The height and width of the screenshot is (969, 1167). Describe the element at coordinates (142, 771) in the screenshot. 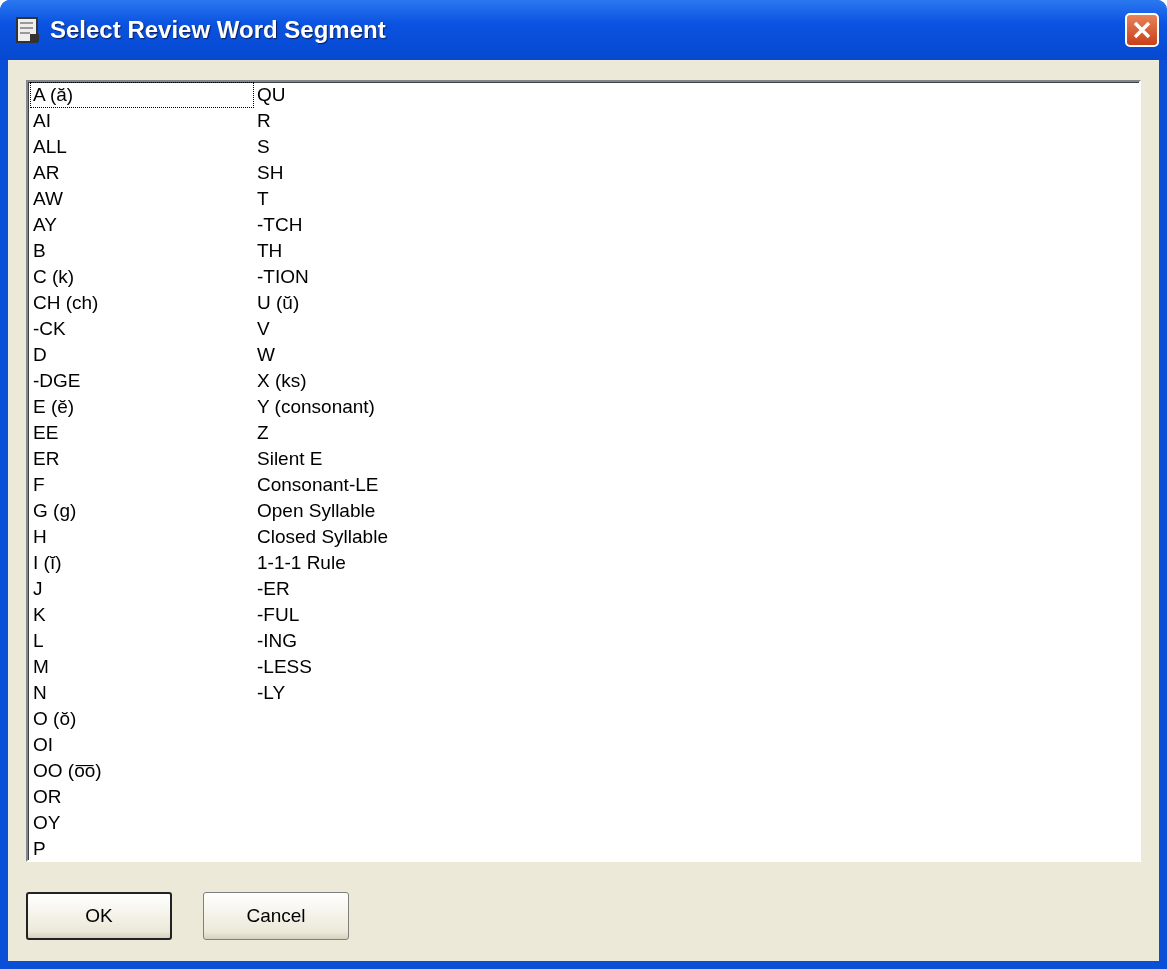

I see `list-item: OO (o͞o)` at that location.